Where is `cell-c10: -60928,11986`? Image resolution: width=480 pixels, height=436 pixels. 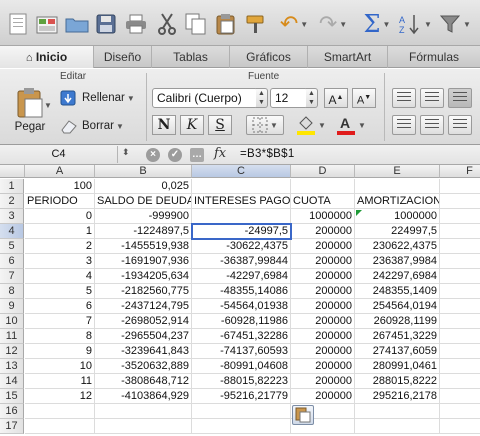 cell-c10: -60928,11986 is located at coordinates (241, 321).